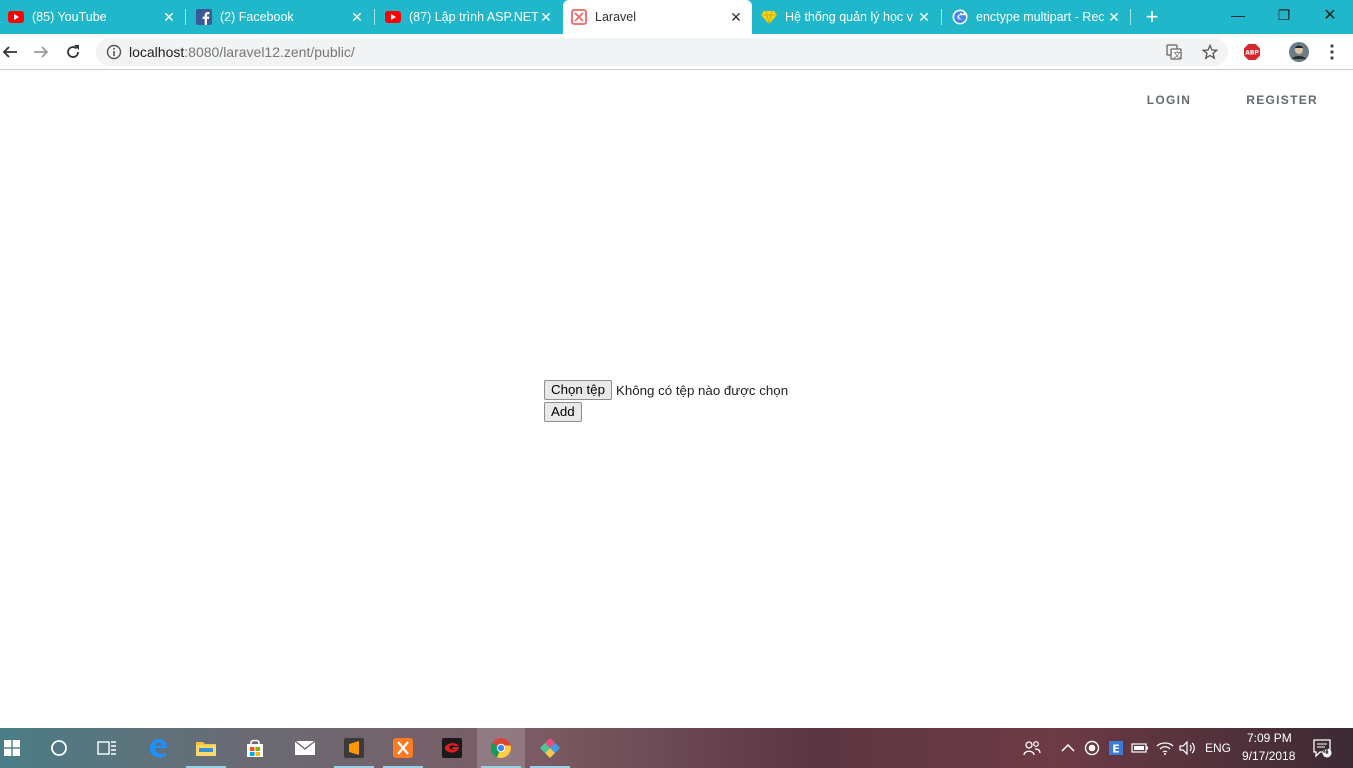 The width and height of the screenshot is (1353, 768). I want to click on adblock-plus-icon: ABP, so click(1252, 52).